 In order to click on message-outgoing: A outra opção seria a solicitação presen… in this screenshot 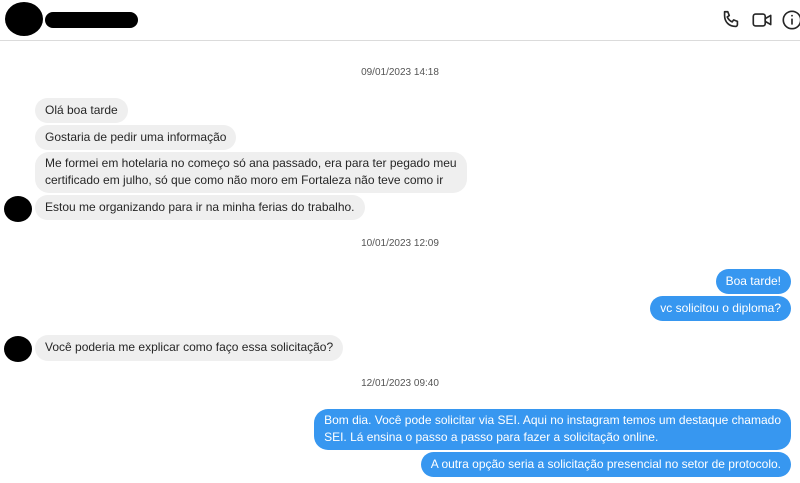, I will do `click(605, 464)`.